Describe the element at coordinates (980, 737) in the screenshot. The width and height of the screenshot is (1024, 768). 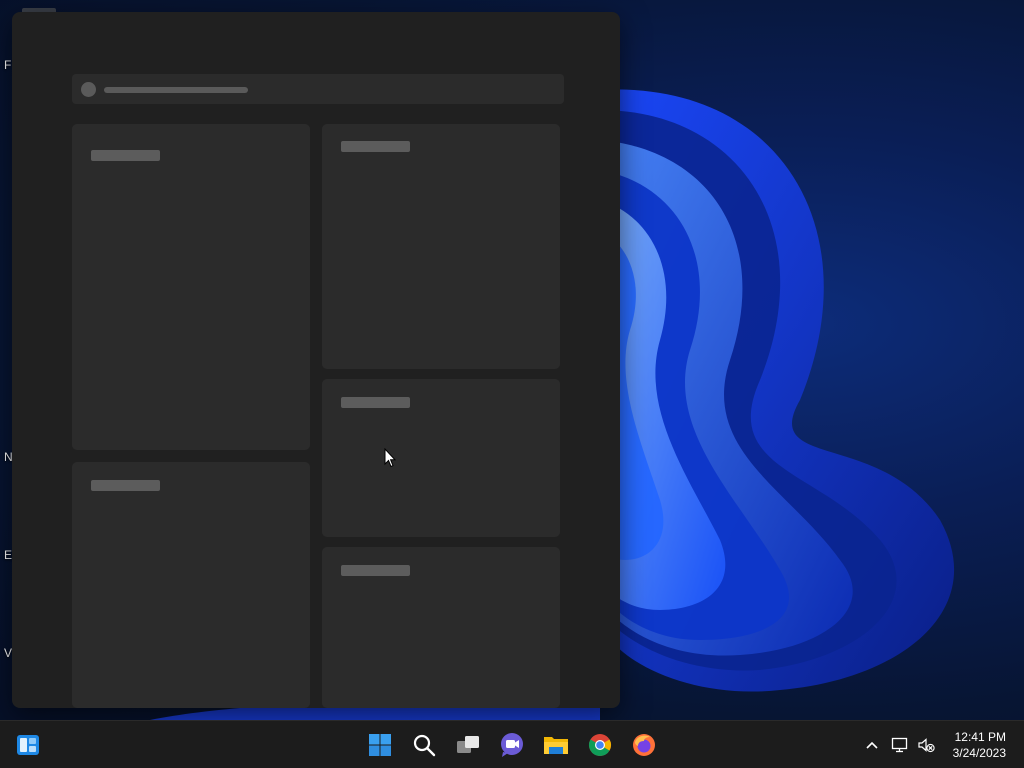
I see `clock-time: 12:41 PM` at that location.